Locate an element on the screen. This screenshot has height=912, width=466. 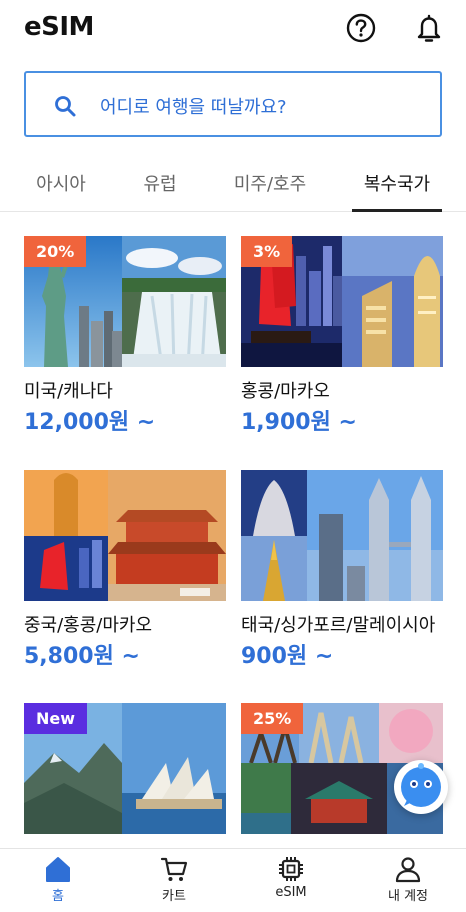
person-icon is located at coordinates (408, 870).